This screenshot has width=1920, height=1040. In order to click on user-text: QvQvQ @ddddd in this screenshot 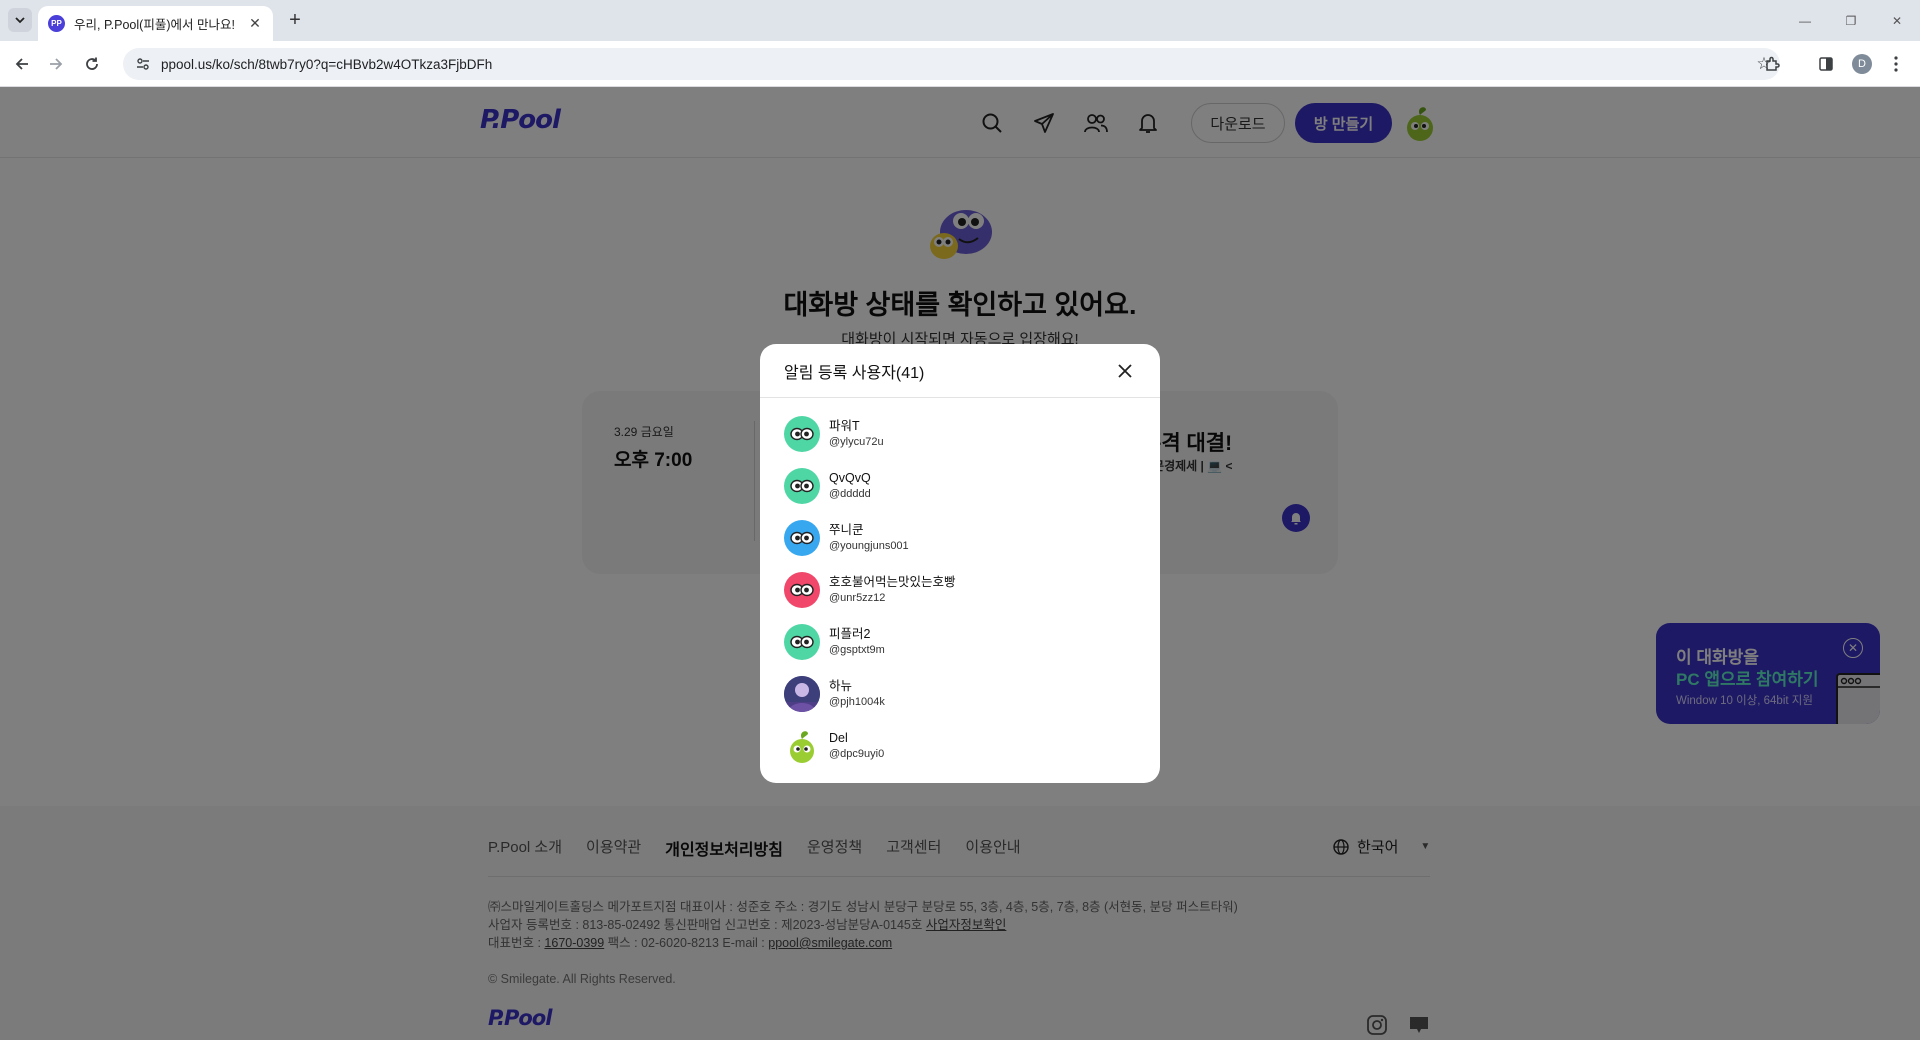, I will do `click(850, 486)`.